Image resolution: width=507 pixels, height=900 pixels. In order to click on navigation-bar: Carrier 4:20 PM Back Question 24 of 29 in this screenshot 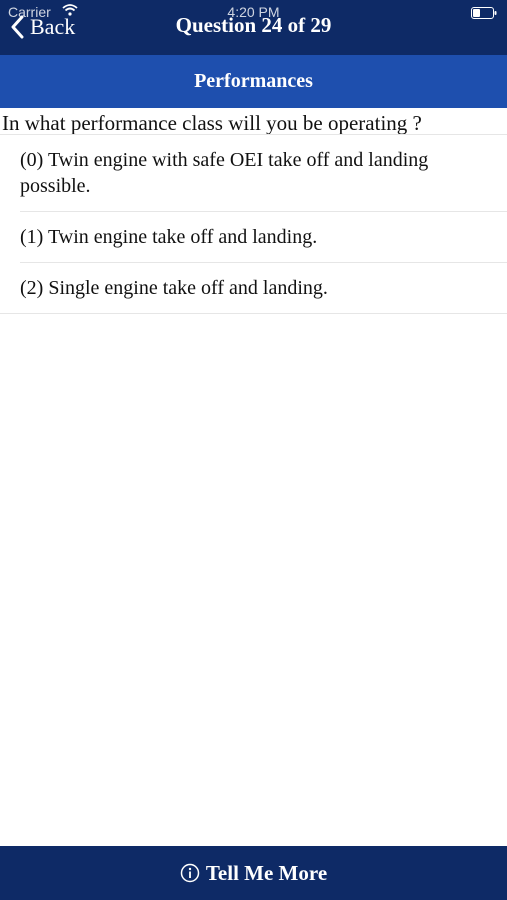, I will do `click(253, 27)`.